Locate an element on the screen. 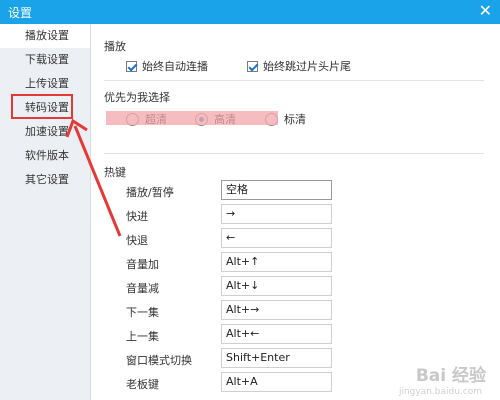  checkbox-skip-intro: 始终跳过片头片尾 is located at coordinates (299, 66).